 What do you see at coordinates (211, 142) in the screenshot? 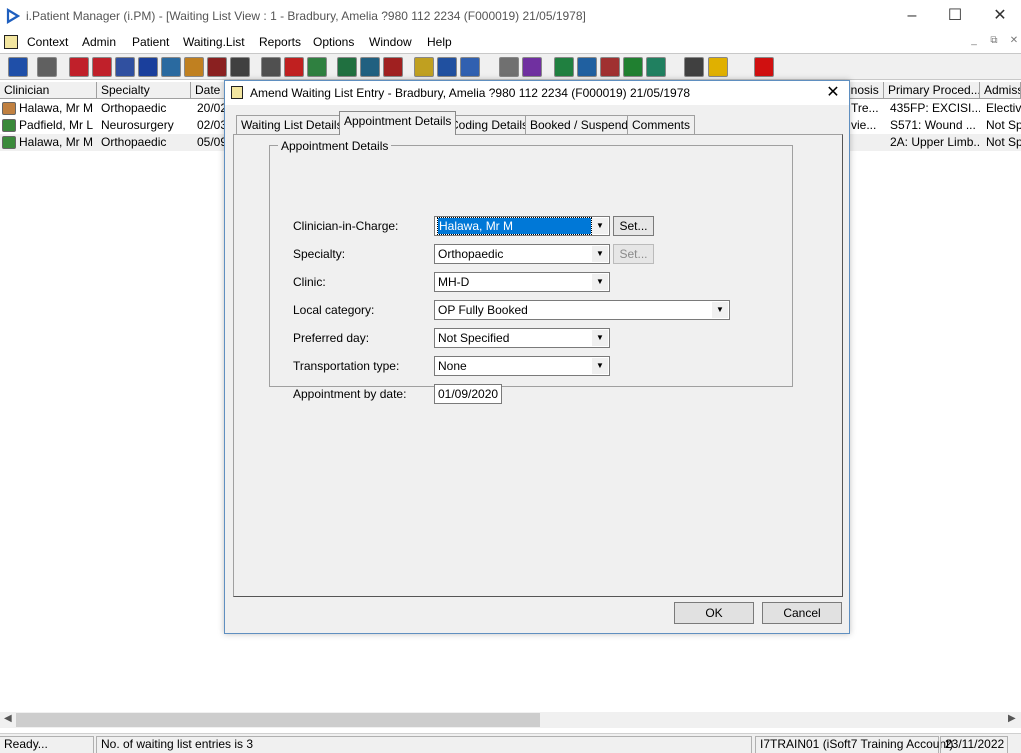
I see `cell-date: 05/09` at bounding box center [211, 142].